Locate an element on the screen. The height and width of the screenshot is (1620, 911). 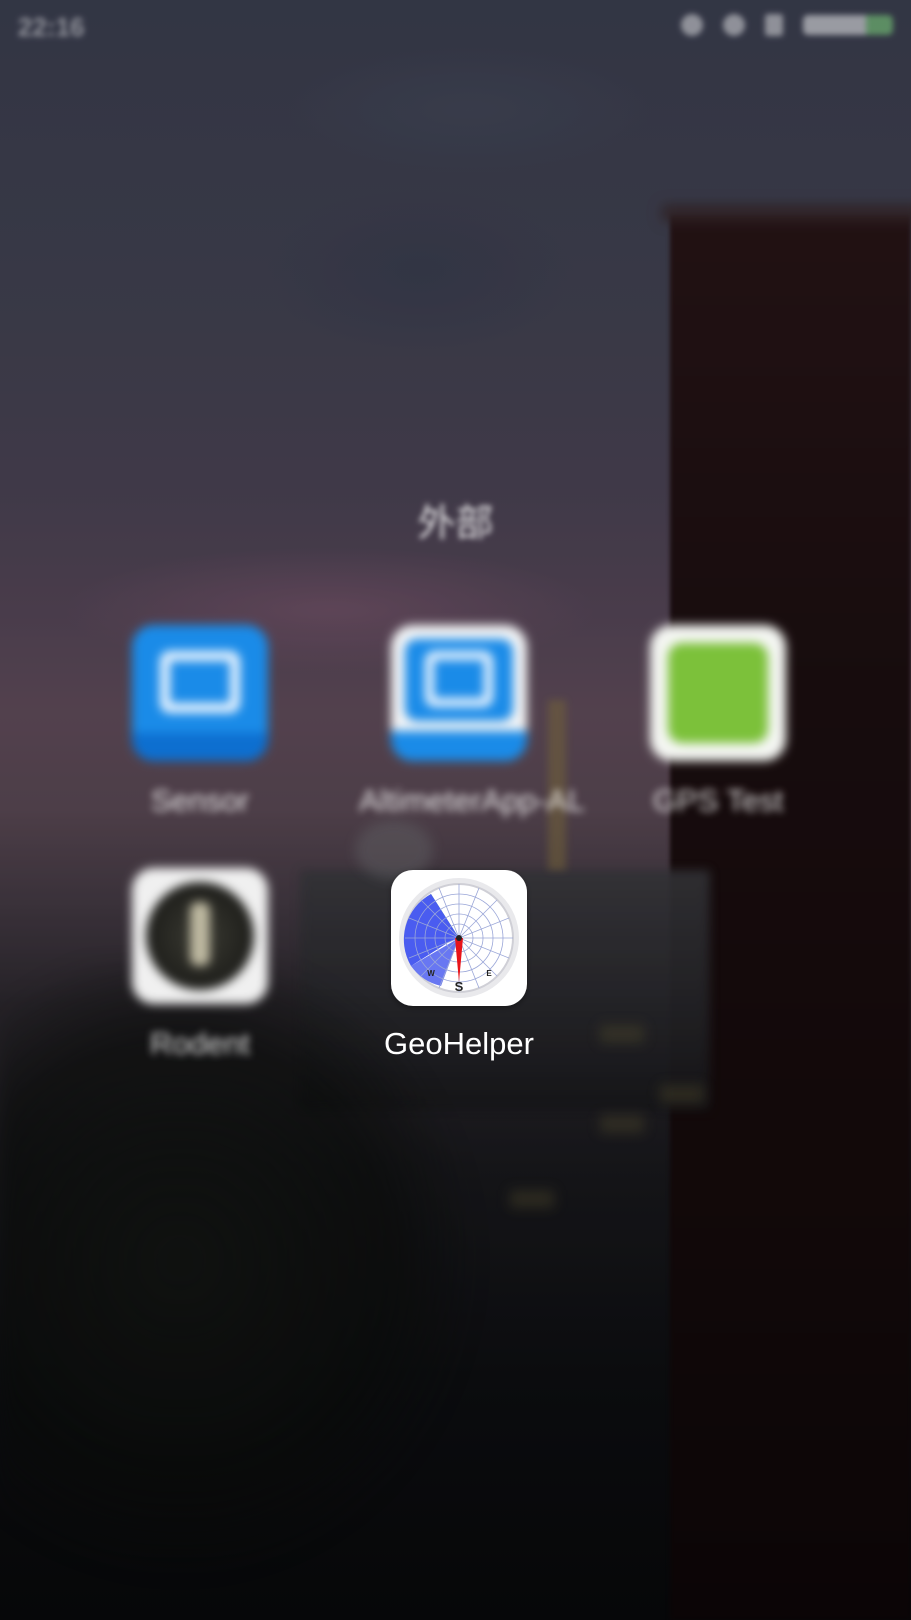
dark-circle-icon is located at coordinates (200, 936).